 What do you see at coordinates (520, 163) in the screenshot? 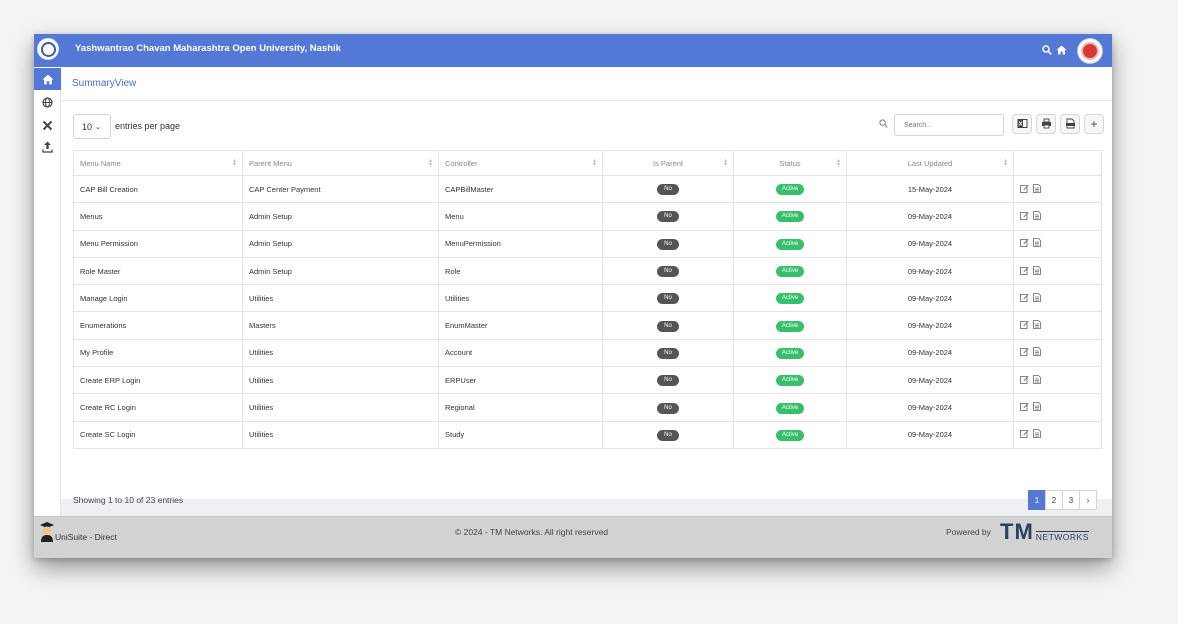
I see `column-header-controller: Controller ▴ ▾` at bounding box center [520, 163].